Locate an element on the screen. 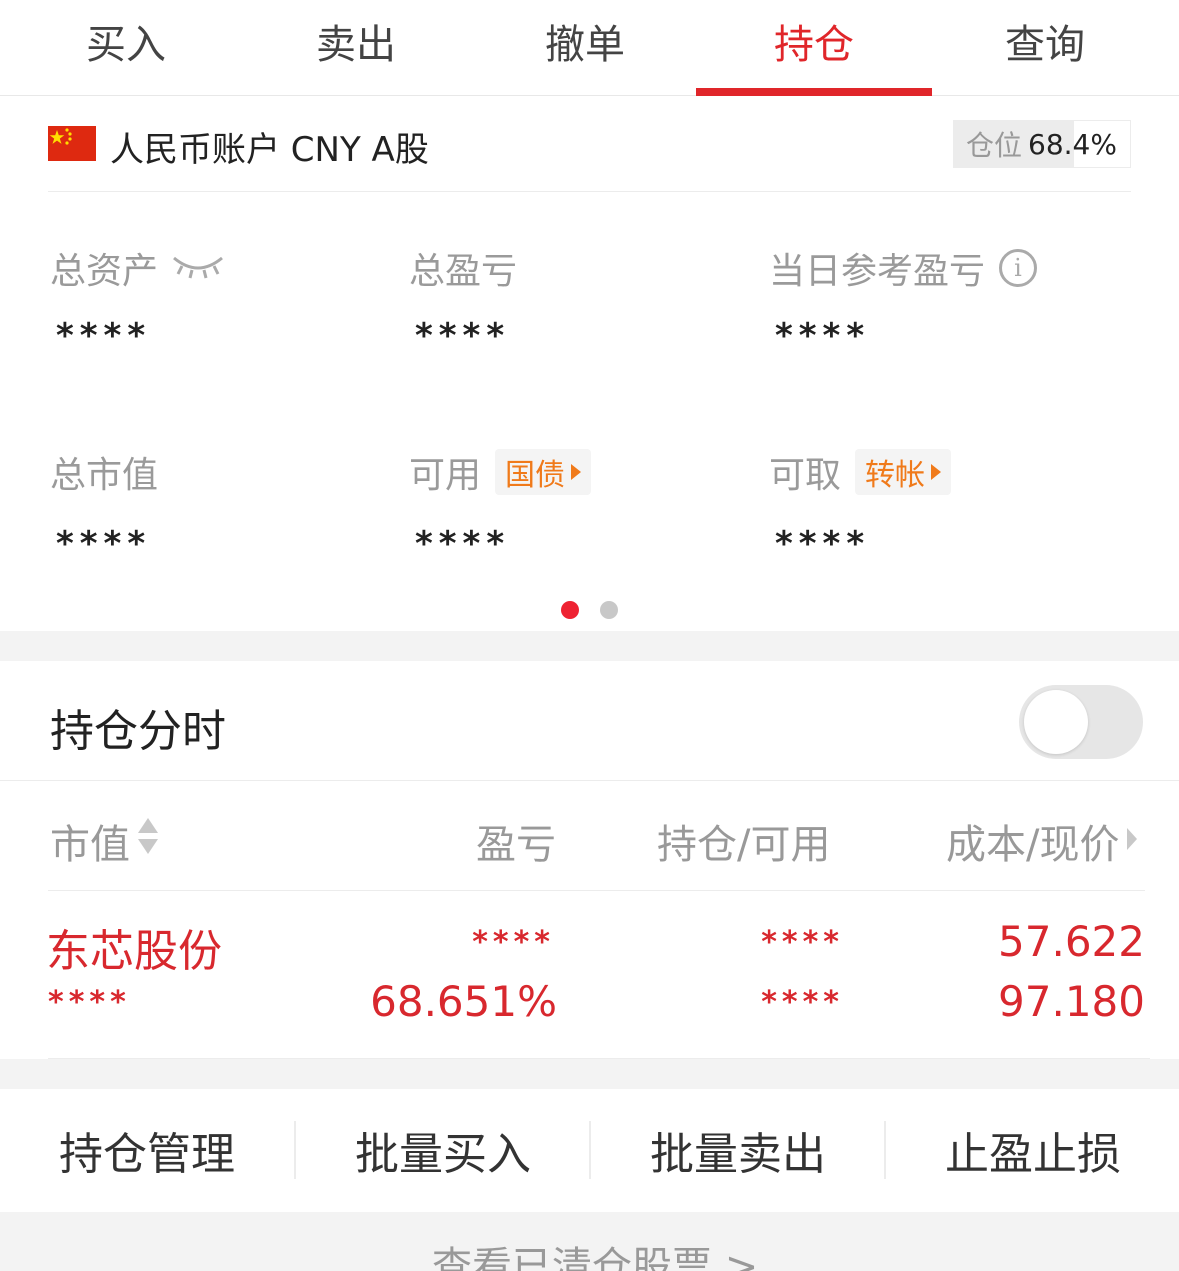 The image size is (1179, 1271). market-value-label: 总市值 is located at coordinates (104, 475).